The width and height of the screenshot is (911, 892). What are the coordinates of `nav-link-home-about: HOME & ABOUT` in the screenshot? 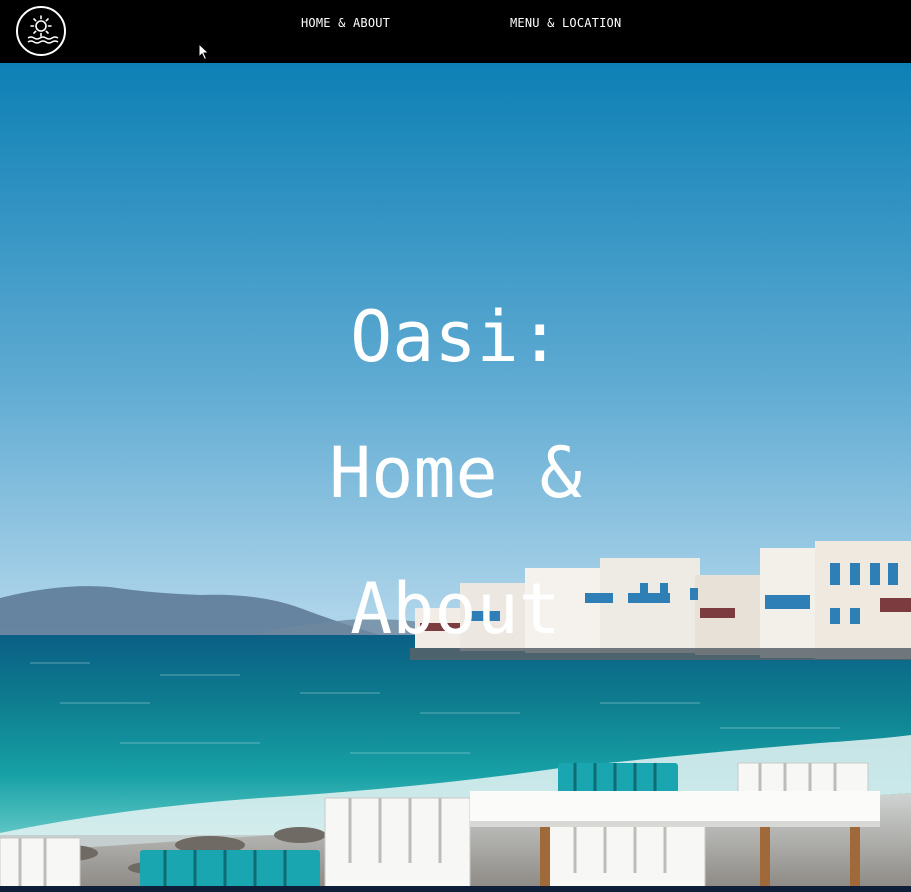 It's located at (345, 23).